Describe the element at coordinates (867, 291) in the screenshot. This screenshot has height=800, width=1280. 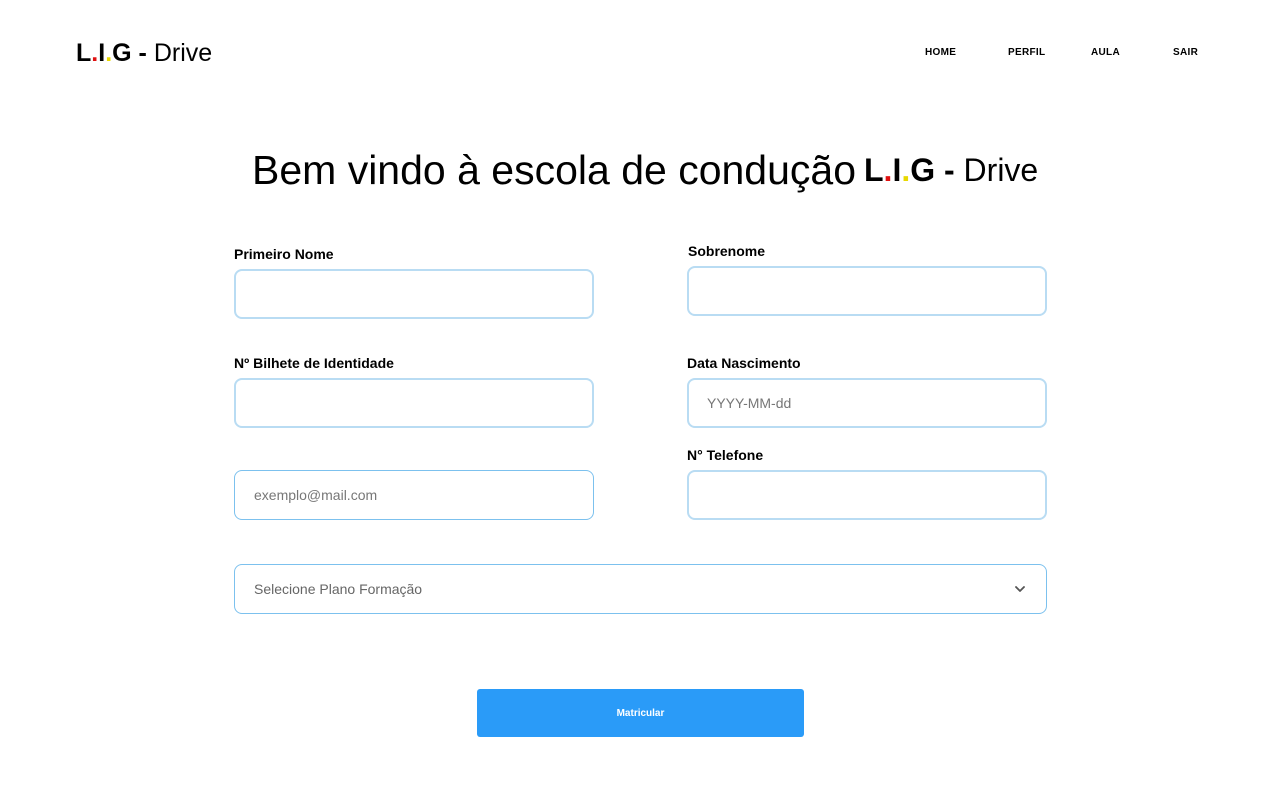
I see `last-name-field` at that location.